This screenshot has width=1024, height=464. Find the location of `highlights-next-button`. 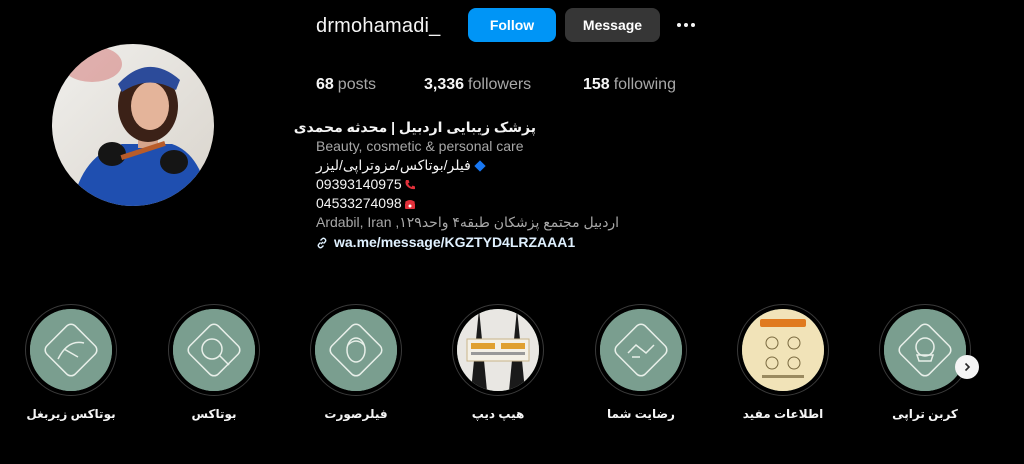

highlights-next-button is located at coordinates (967, 367).